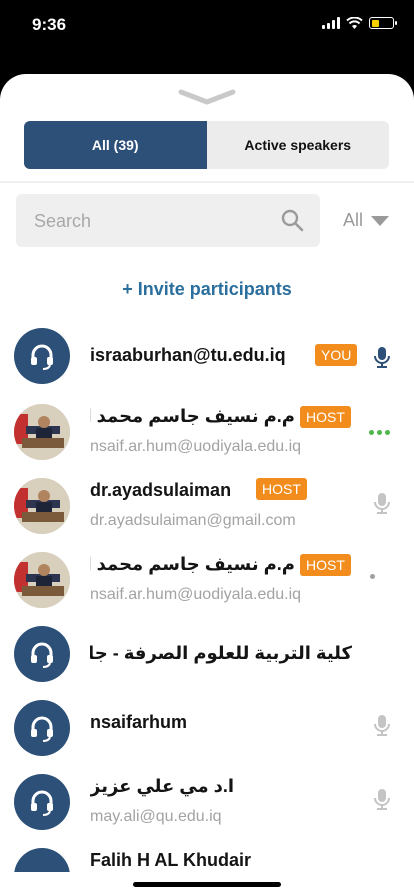 This screenshot has height=896, width=414. I want to click on mic-icon, so click(382, 357).